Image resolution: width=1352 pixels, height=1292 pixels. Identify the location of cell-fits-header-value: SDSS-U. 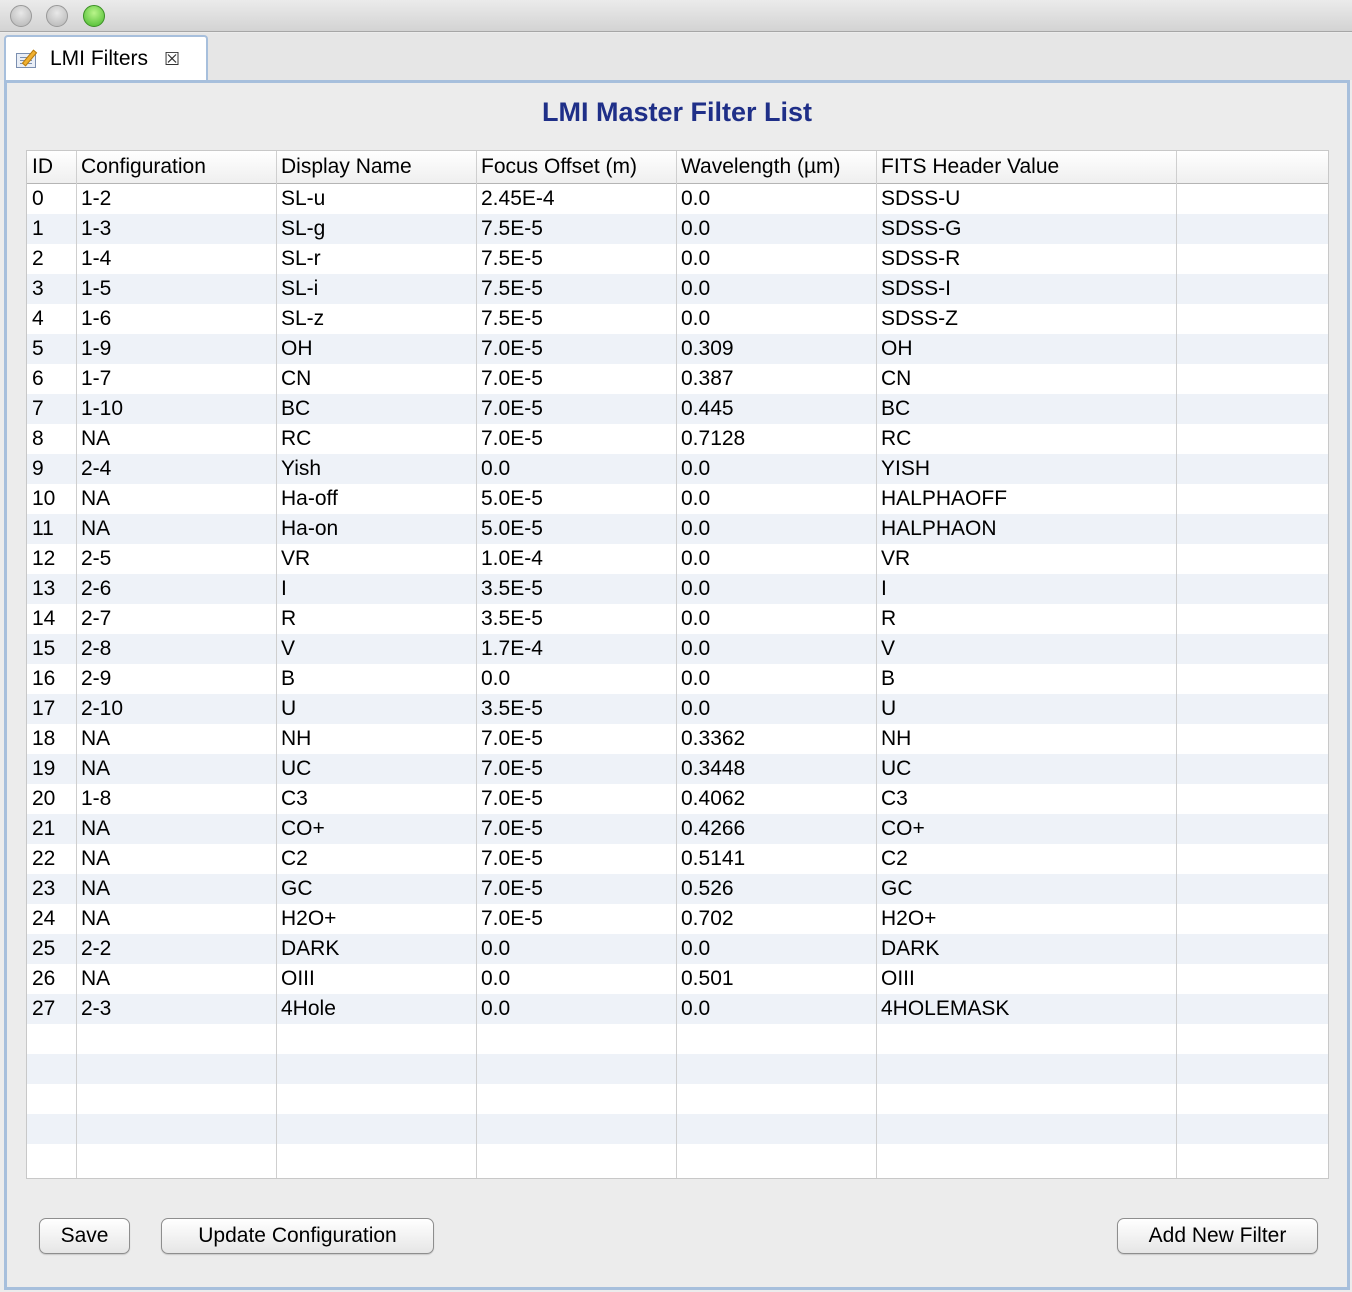
(1026, 199).